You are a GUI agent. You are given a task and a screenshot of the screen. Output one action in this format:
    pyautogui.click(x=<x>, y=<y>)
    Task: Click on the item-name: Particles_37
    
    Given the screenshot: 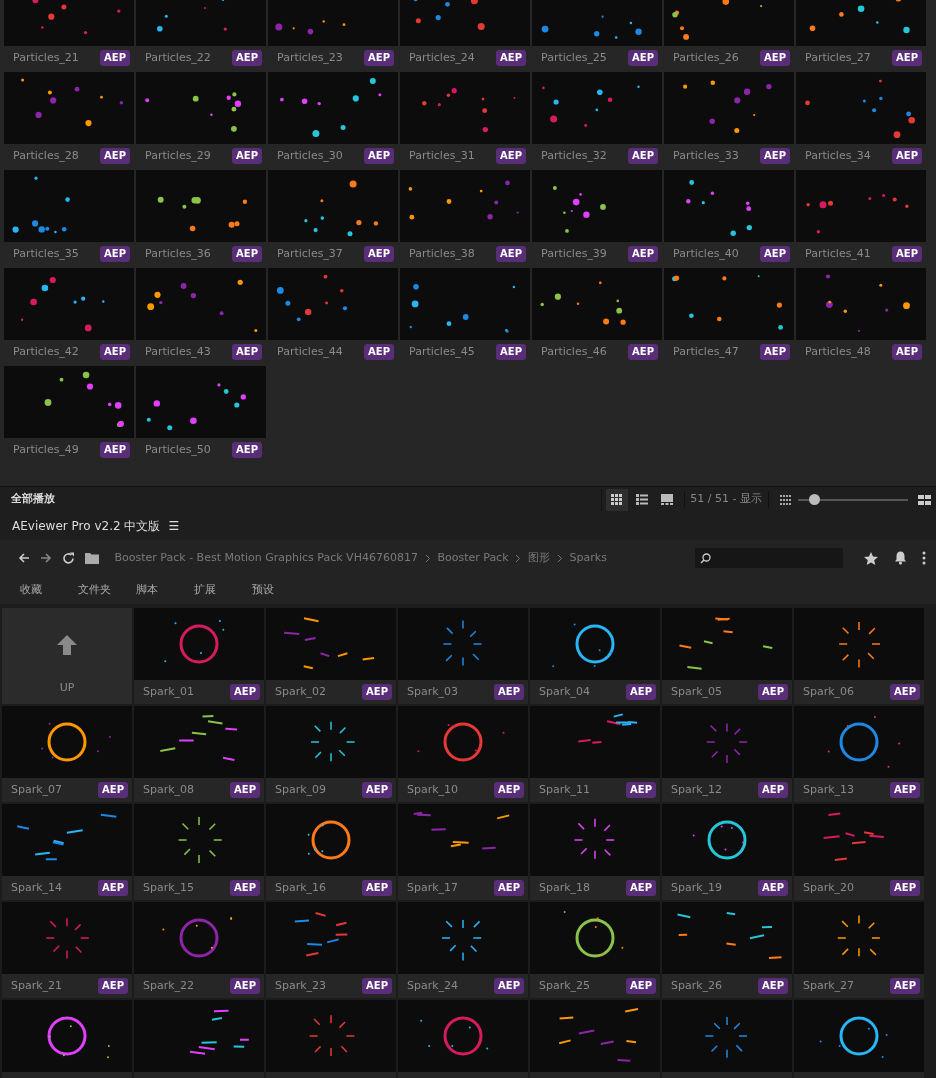 What is the action you would take?
    pyautogui.click(x=310, y=253)
    